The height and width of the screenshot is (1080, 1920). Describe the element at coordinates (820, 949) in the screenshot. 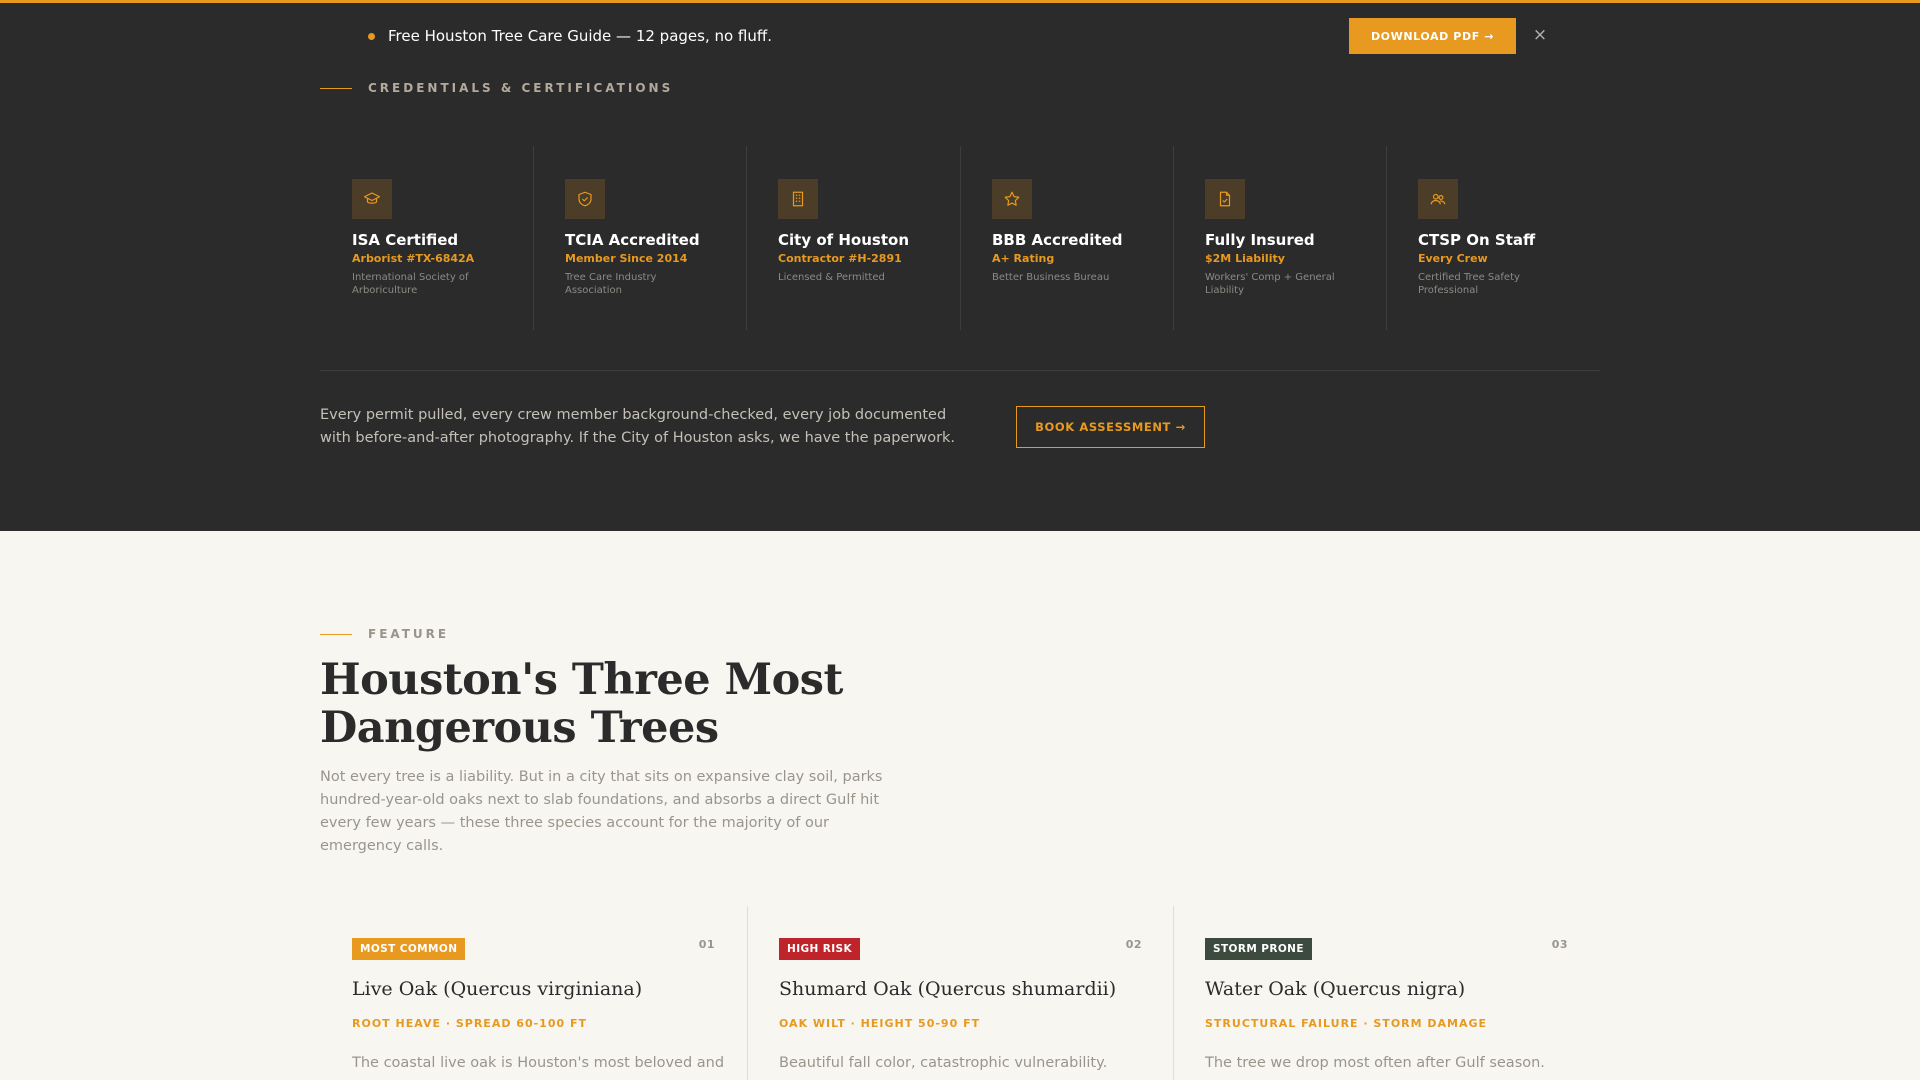

I see `tree-badge: HIGH RISK` at that location.